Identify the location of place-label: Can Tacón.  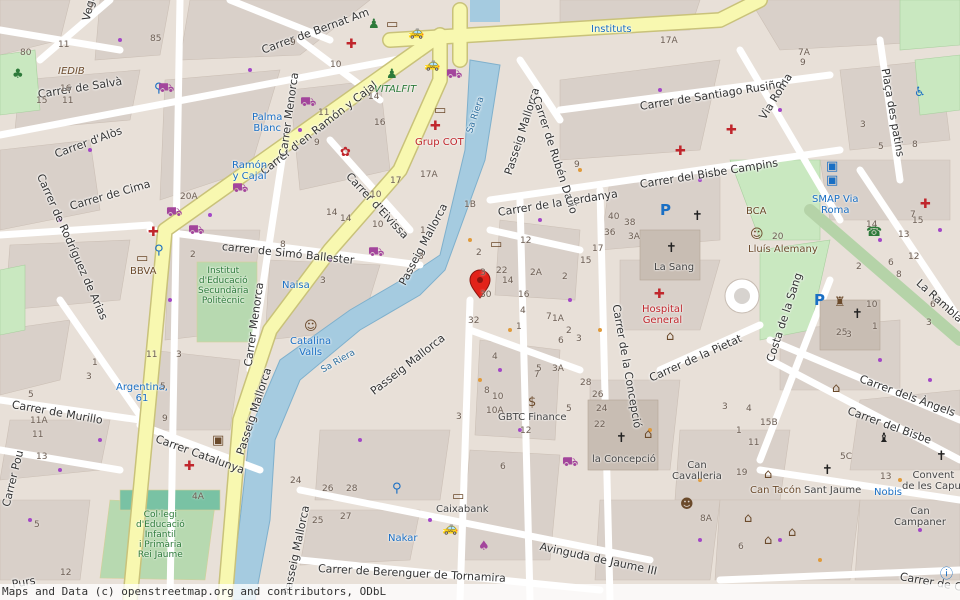
(775, 490).